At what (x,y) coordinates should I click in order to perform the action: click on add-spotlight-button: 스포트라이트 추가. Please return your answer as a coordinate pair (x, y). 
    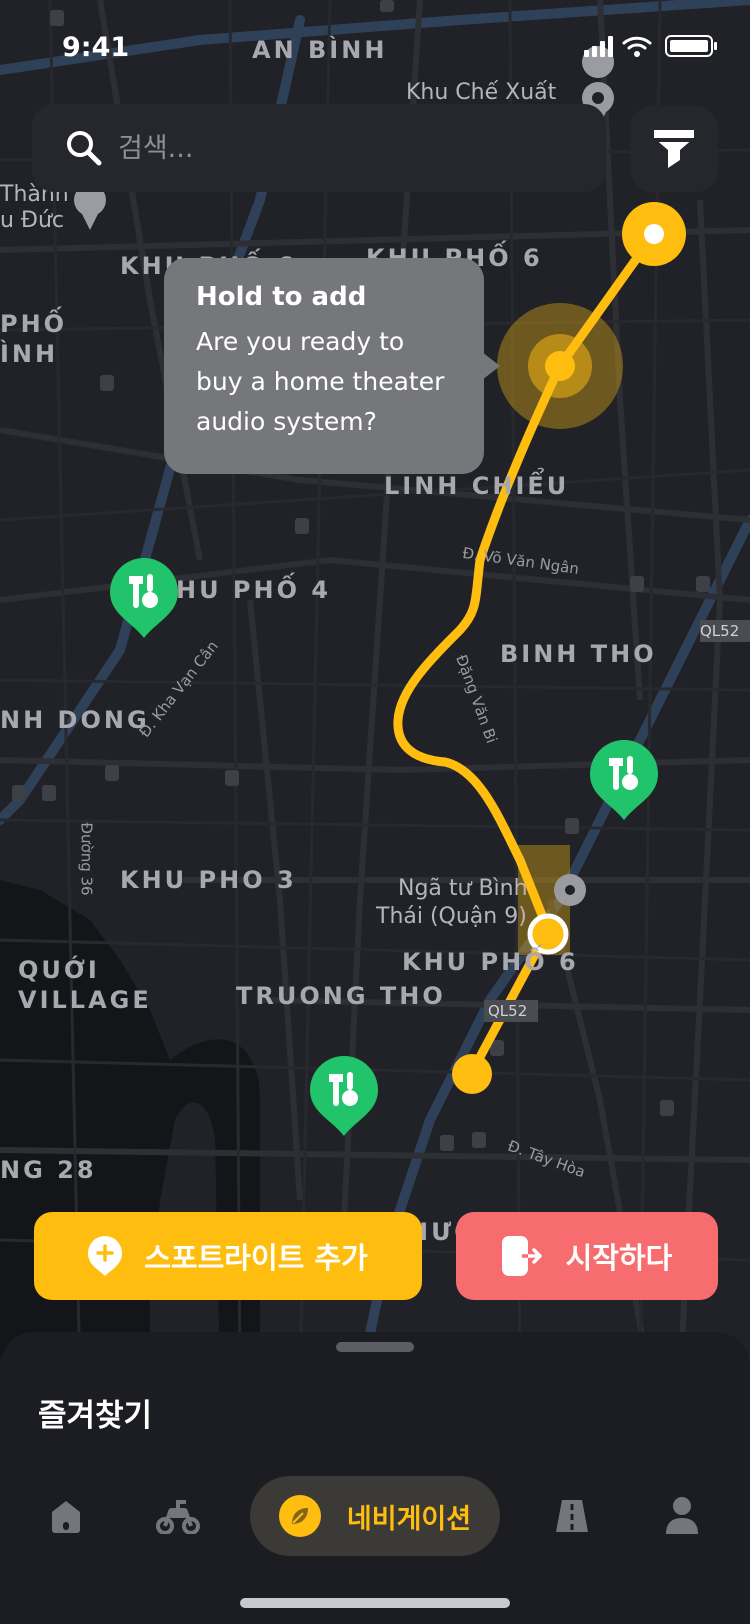
    Looking at the image, I should click on (228, 1256).